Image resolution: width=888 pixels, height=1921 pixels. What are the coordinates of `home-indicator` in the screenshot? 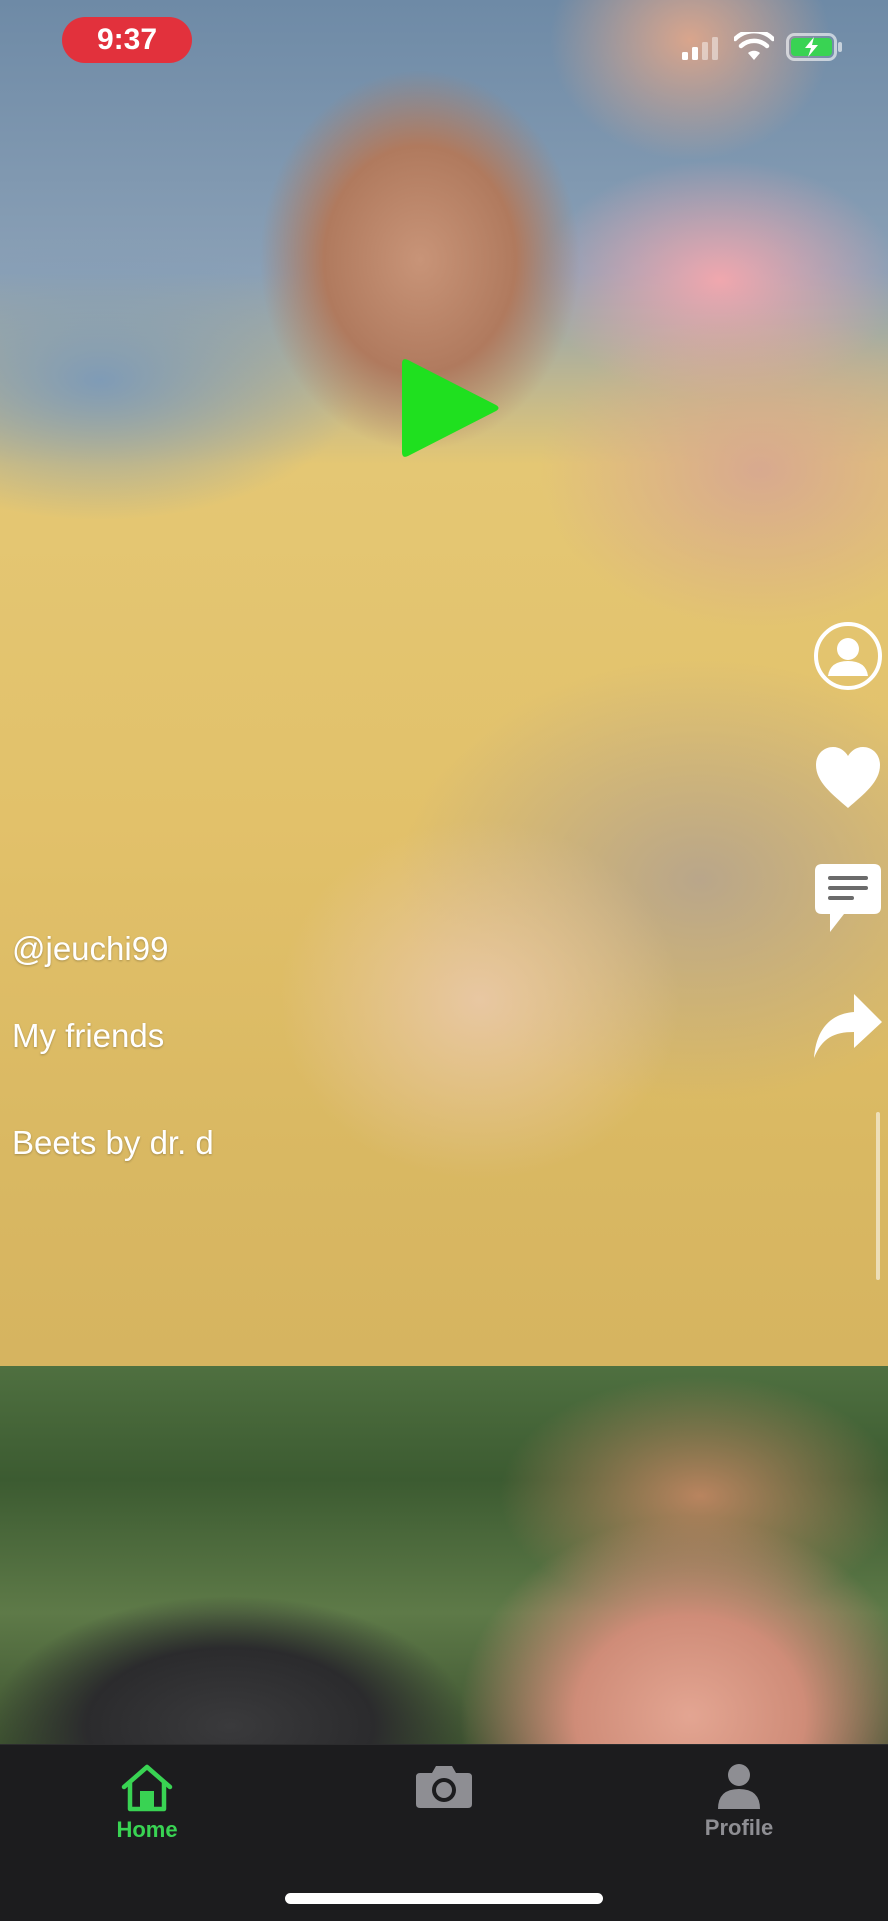 It's located at (444, 1898).